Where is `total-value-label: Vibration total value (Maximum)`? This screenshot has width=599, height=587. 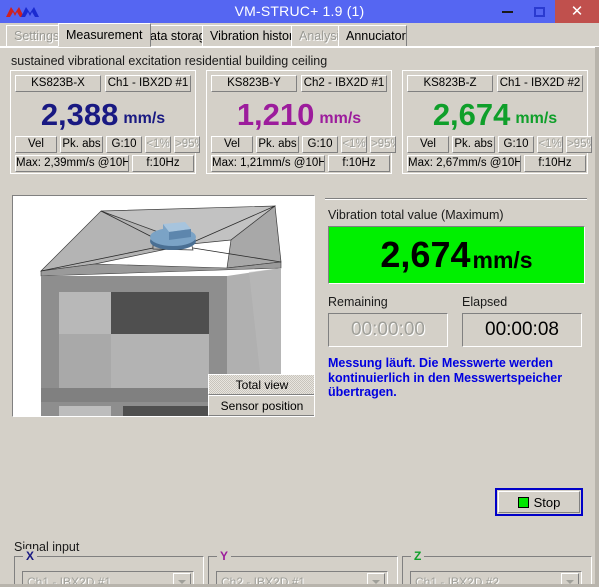
total-value-label: Vibration total value (Maximum) is located at coordinates (416, 215).